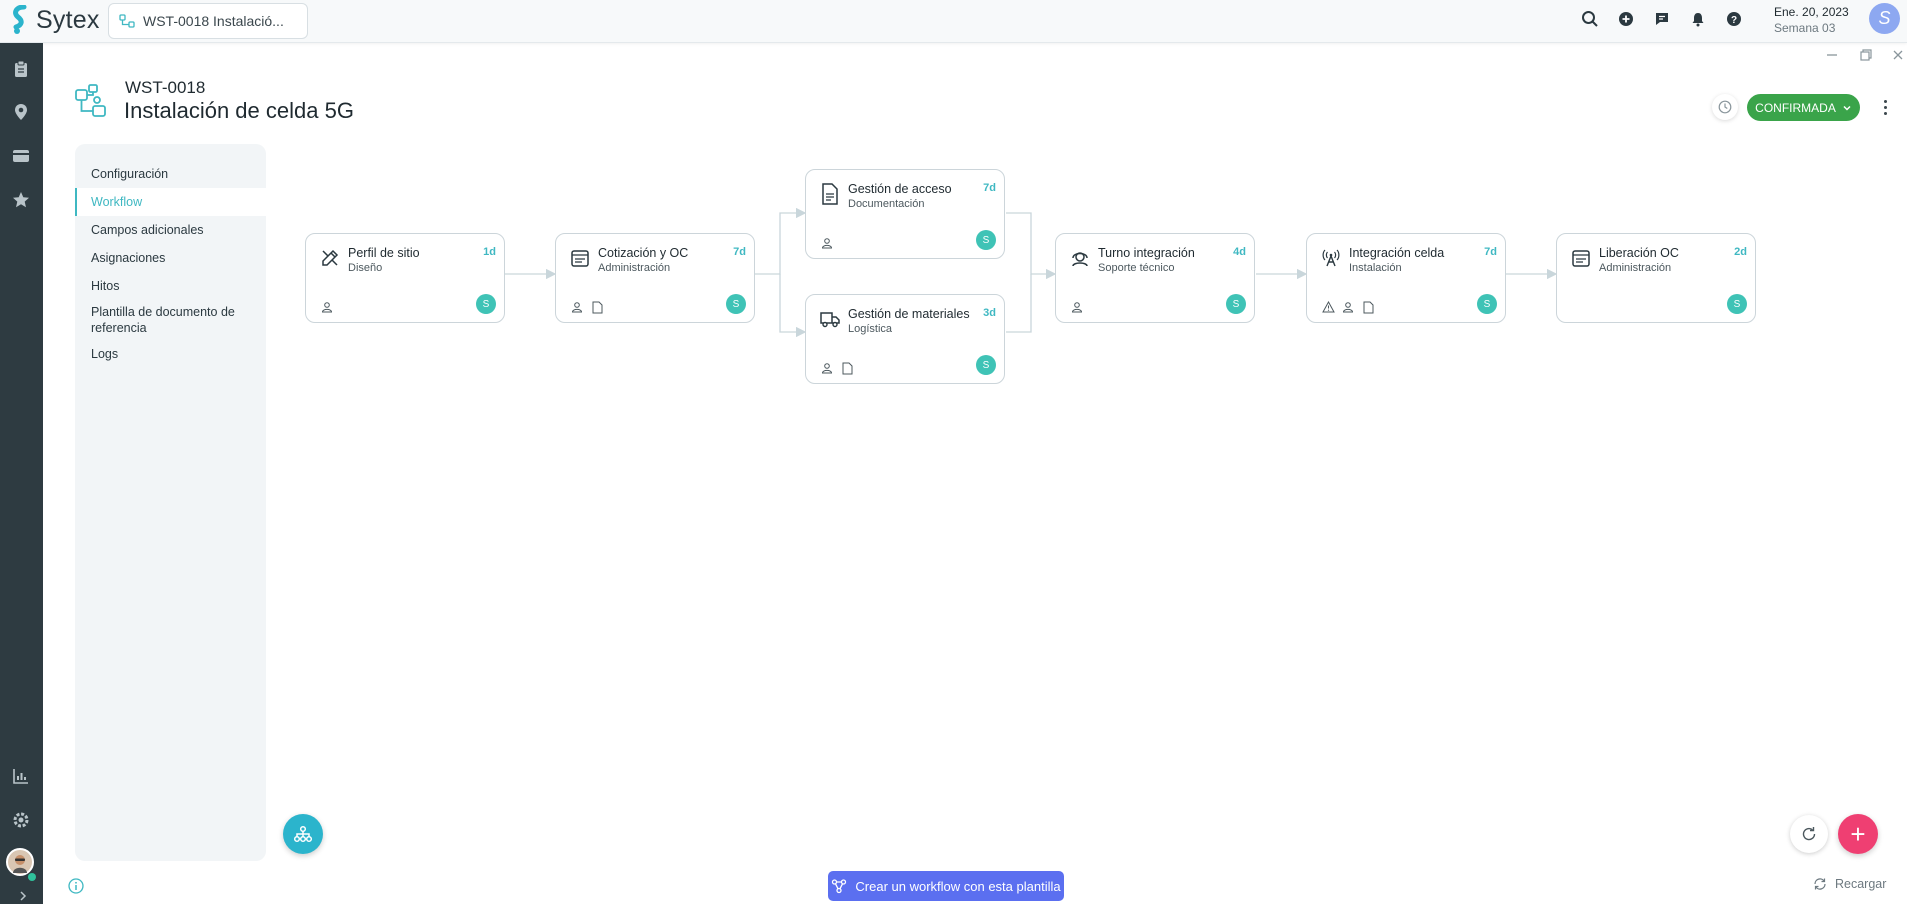 This screenshot has width=1907, height=904. Describe the element at coordinates (989, 313) in the screenshot. I see `node-duration: 3d` at that location.